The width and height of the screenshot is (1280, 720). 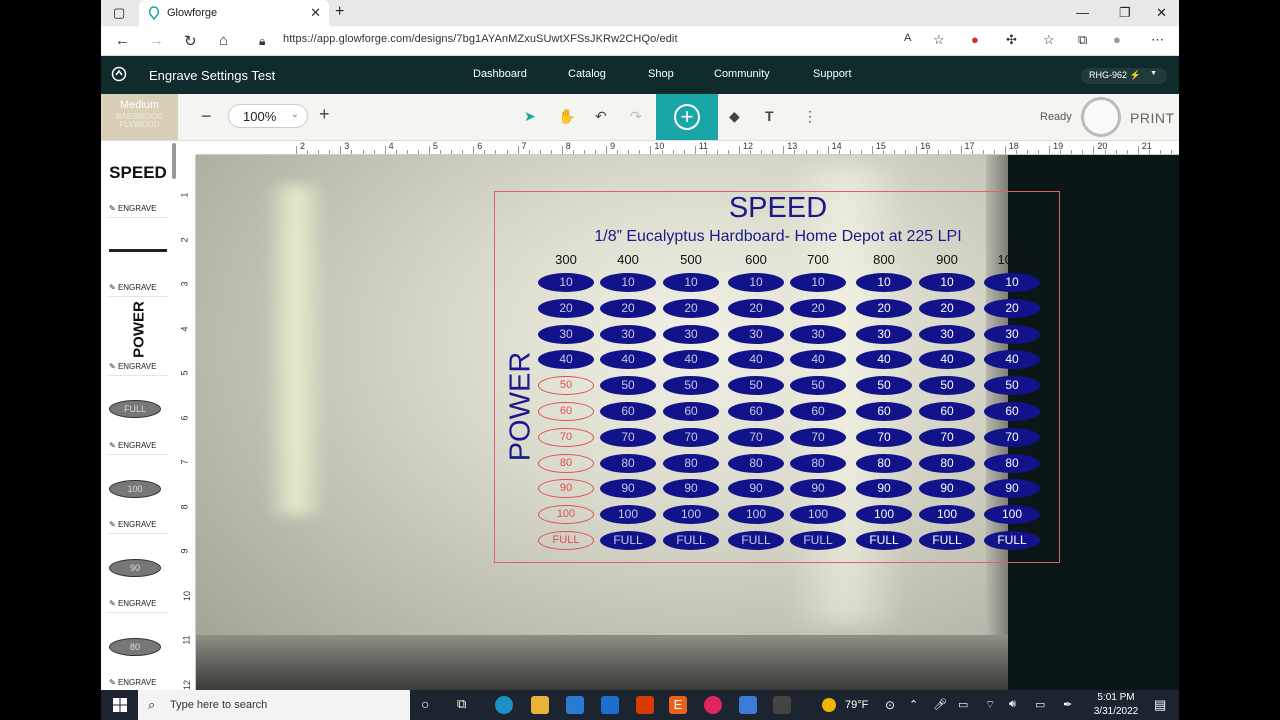 What do you see at coordinates (566, 540) in the screenshot?
I see `power-cell-outline: FULL` at bounding box center [566, 540].